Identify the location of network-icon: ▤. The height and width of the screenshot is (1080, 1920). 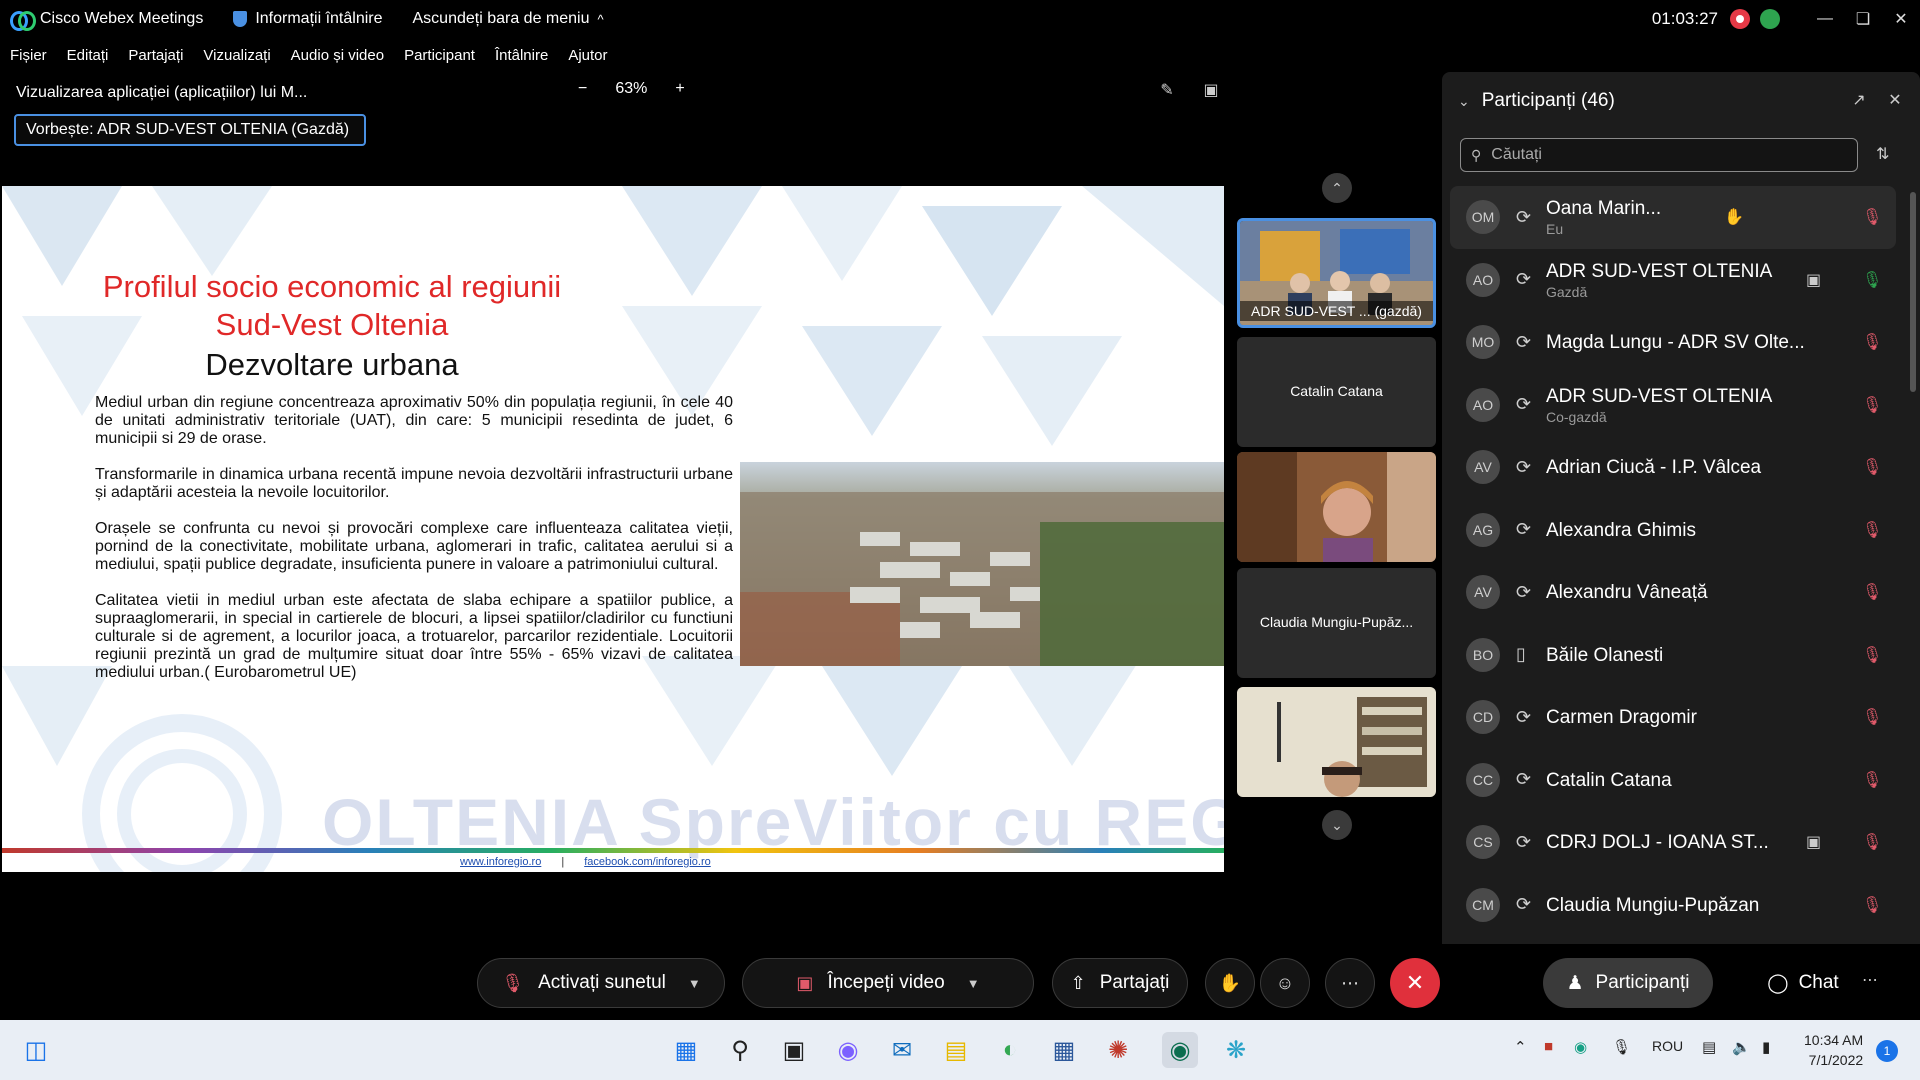
(1709, 1047).